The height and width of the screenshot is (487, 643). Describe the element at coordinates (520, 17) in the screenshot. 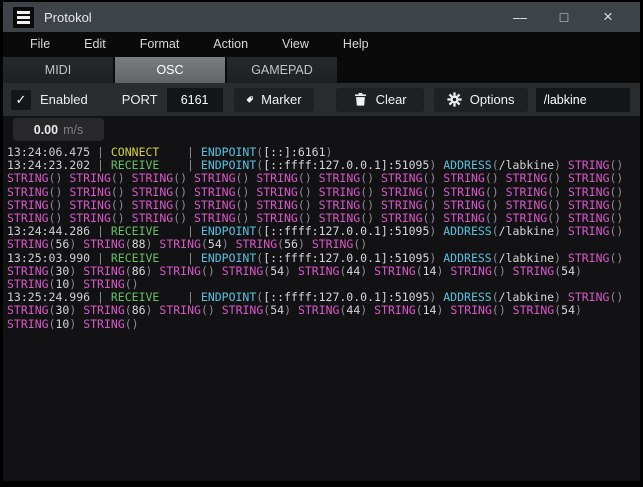

I see `minimize-button: —` at that location.